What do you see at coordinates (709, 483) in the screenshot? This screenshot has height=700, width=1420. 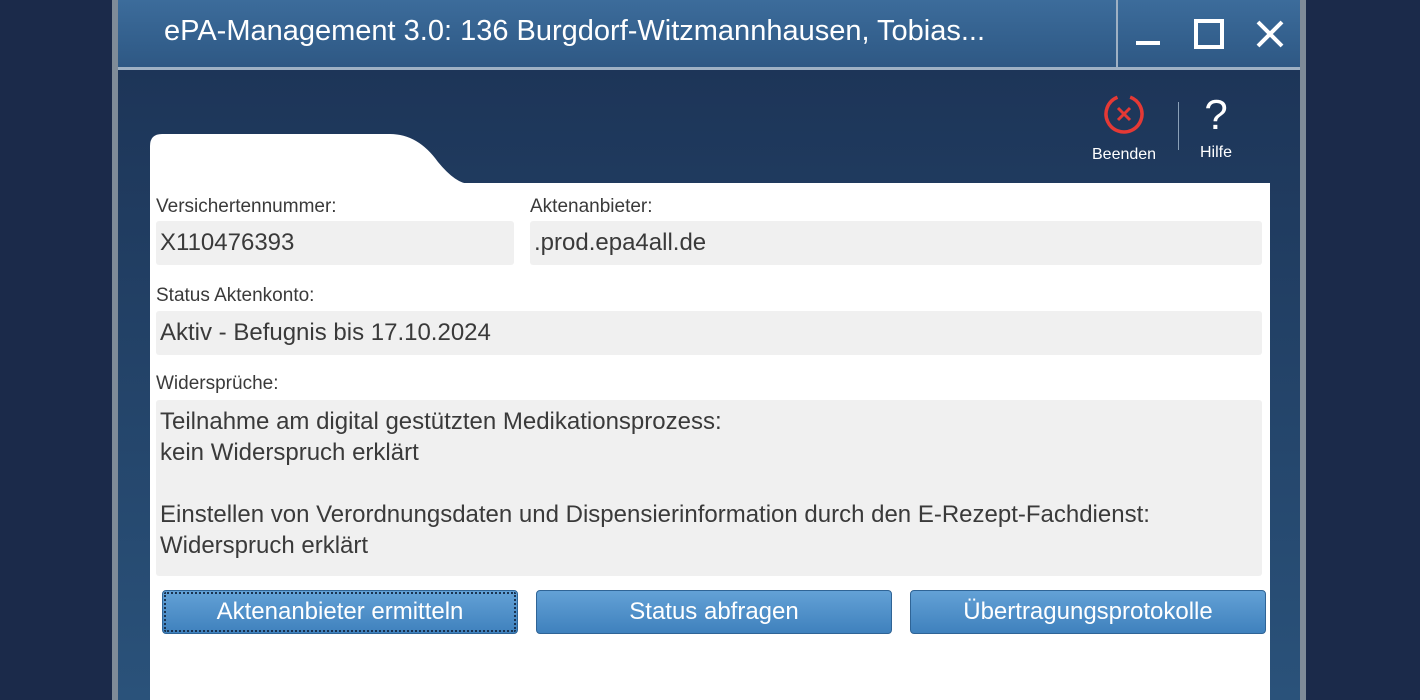 I see `objection-line` at bounding box center [709, 483].